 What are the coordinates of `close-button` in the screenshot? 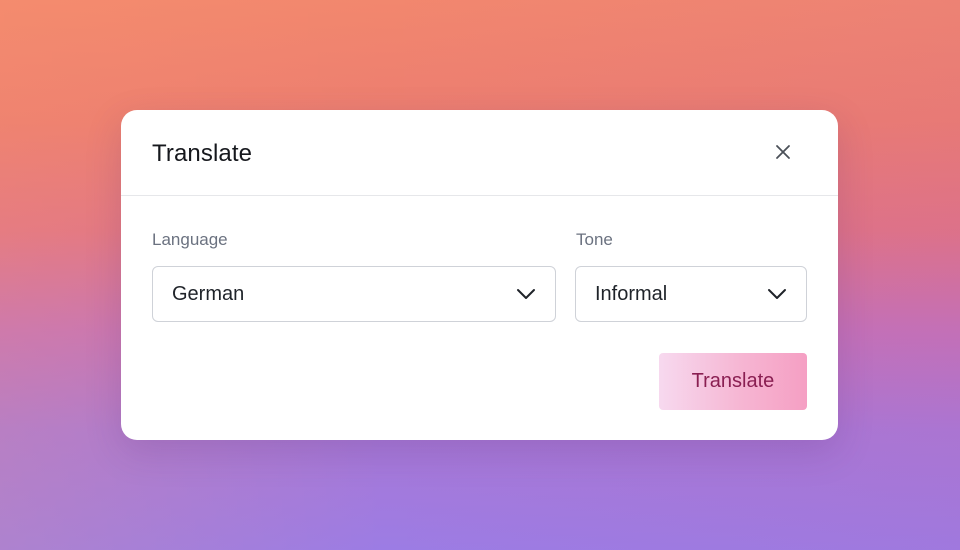 It's located at (783, 152).